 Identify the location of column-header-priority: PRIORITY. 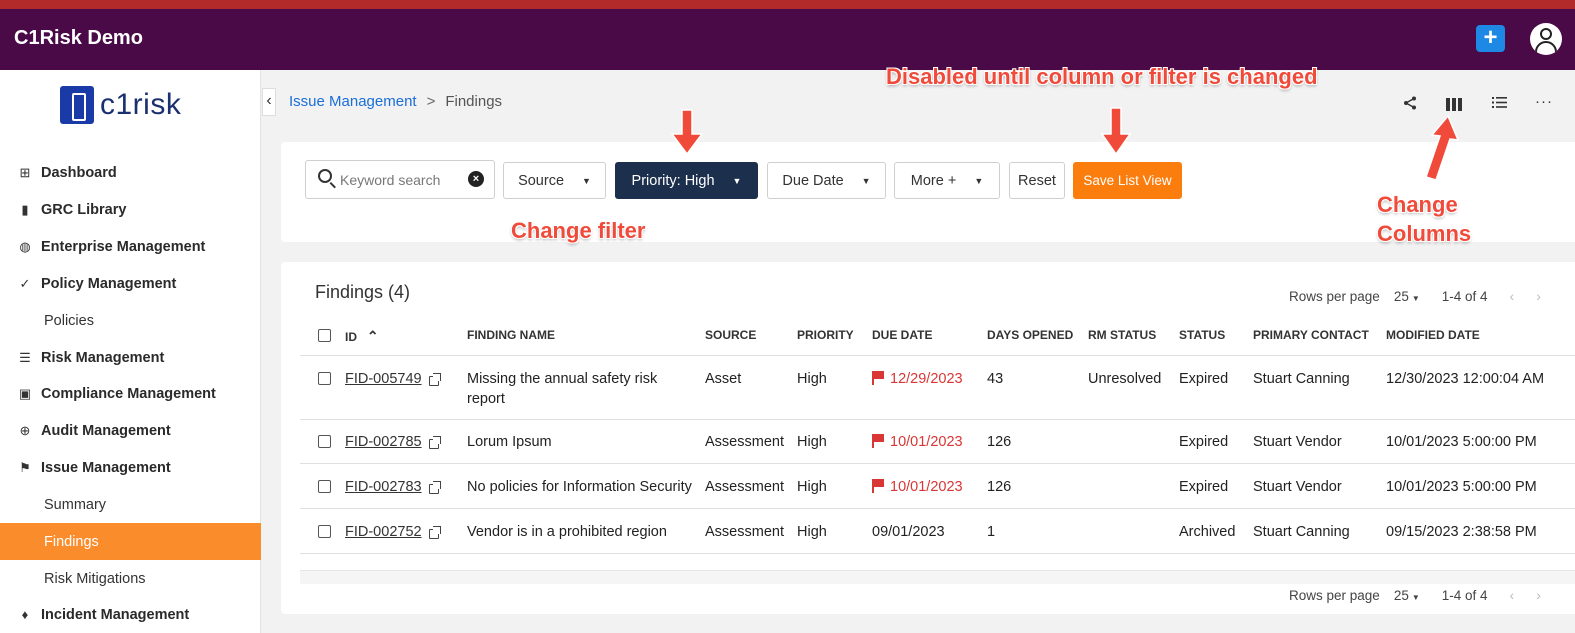
(825, 335).